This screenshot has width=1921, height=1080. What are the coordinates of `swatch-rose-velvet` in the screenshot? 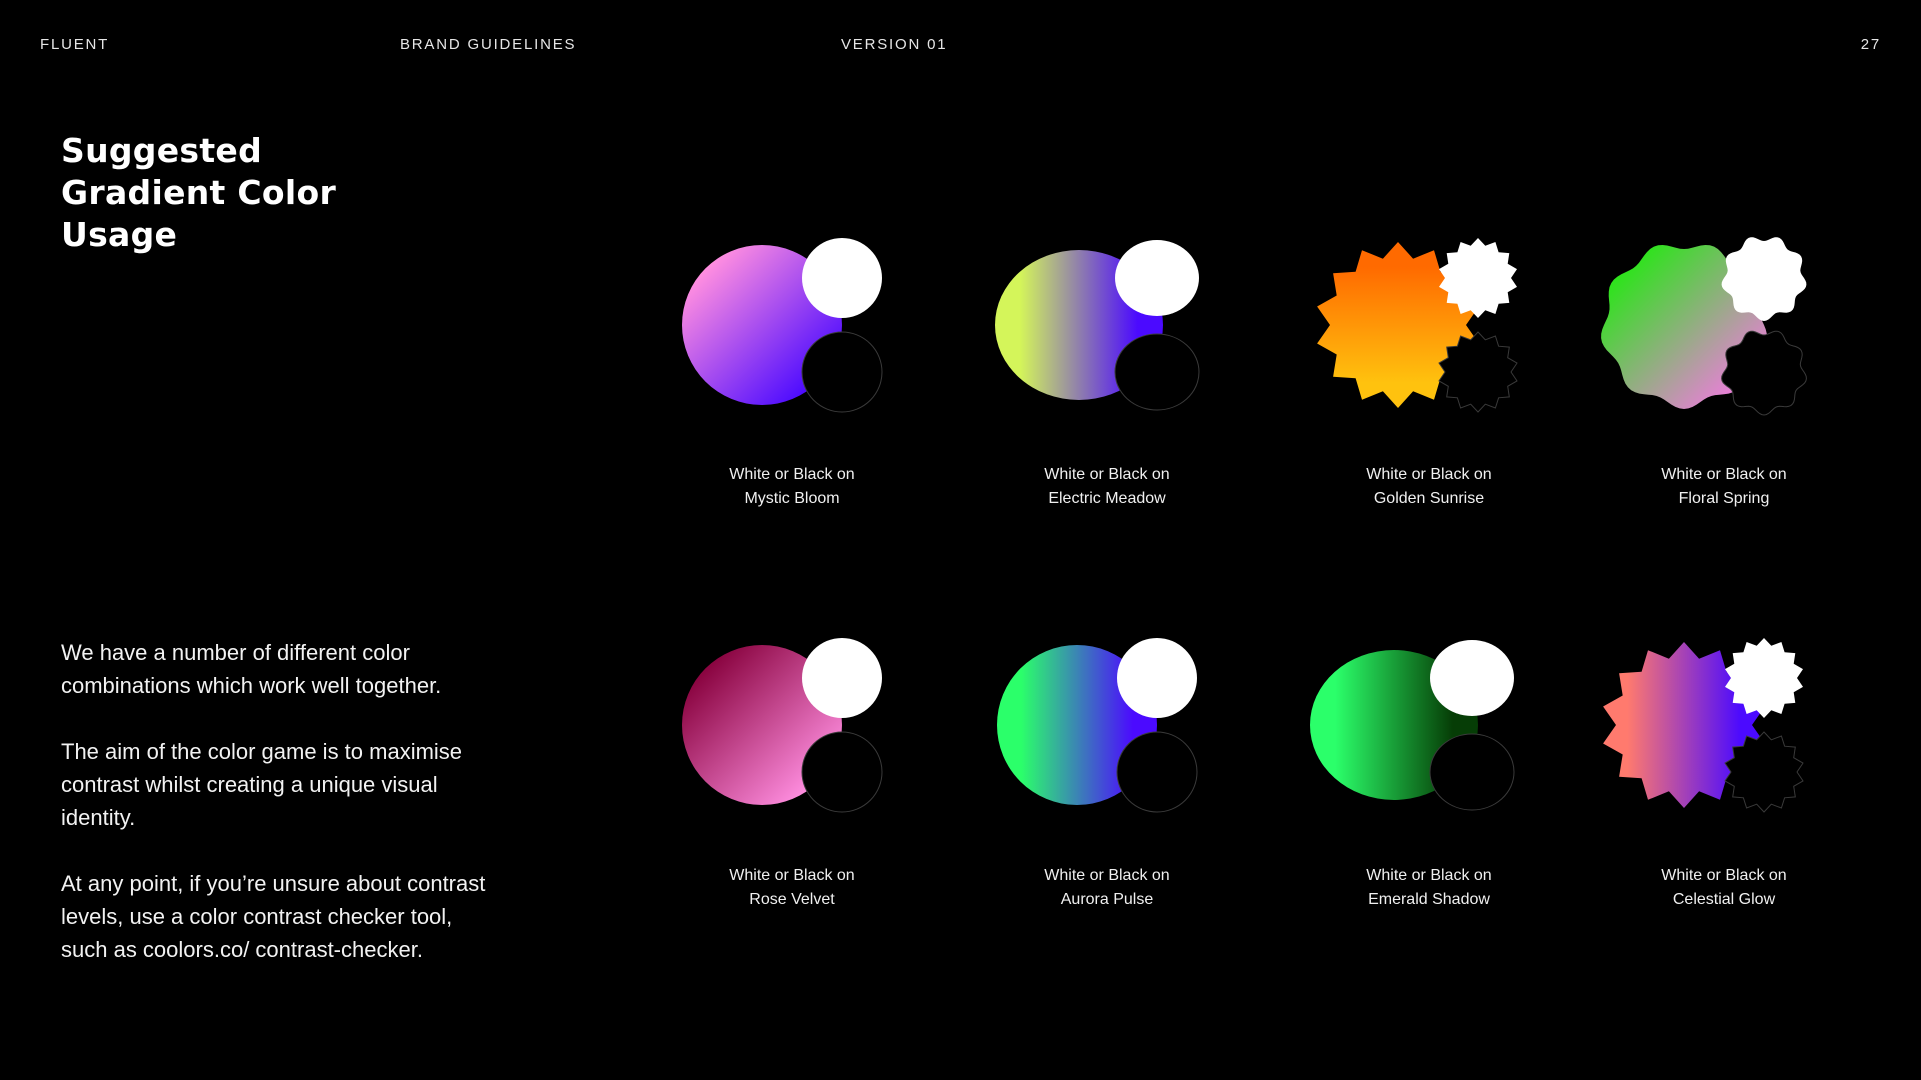 It's located at (792, 721).